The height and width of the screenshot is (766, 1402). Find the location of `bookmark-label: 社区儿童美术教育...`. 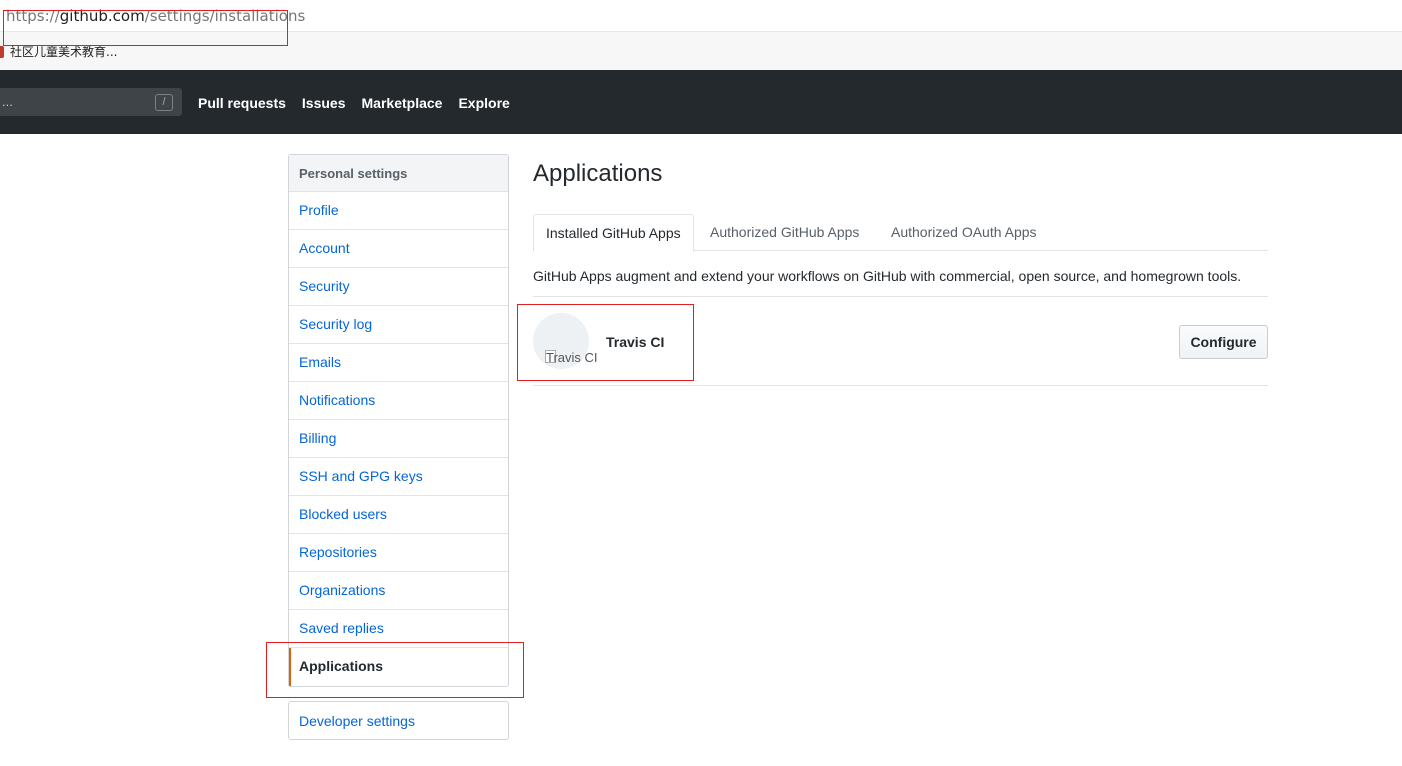

bookmark-label: 社区儿童美术教育... is located at coordinates (64, 52).